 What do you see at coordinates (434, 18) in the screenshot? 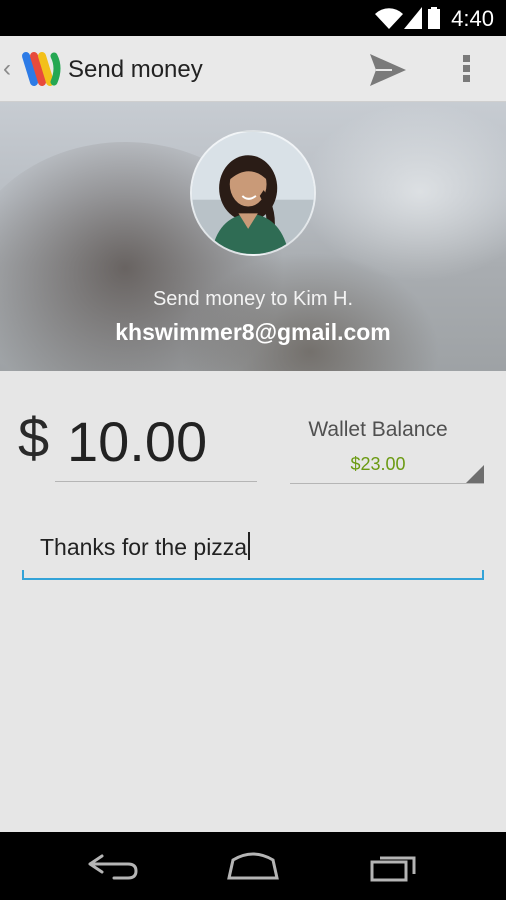
I see `battery-icon` at bounding box center [434, 18].